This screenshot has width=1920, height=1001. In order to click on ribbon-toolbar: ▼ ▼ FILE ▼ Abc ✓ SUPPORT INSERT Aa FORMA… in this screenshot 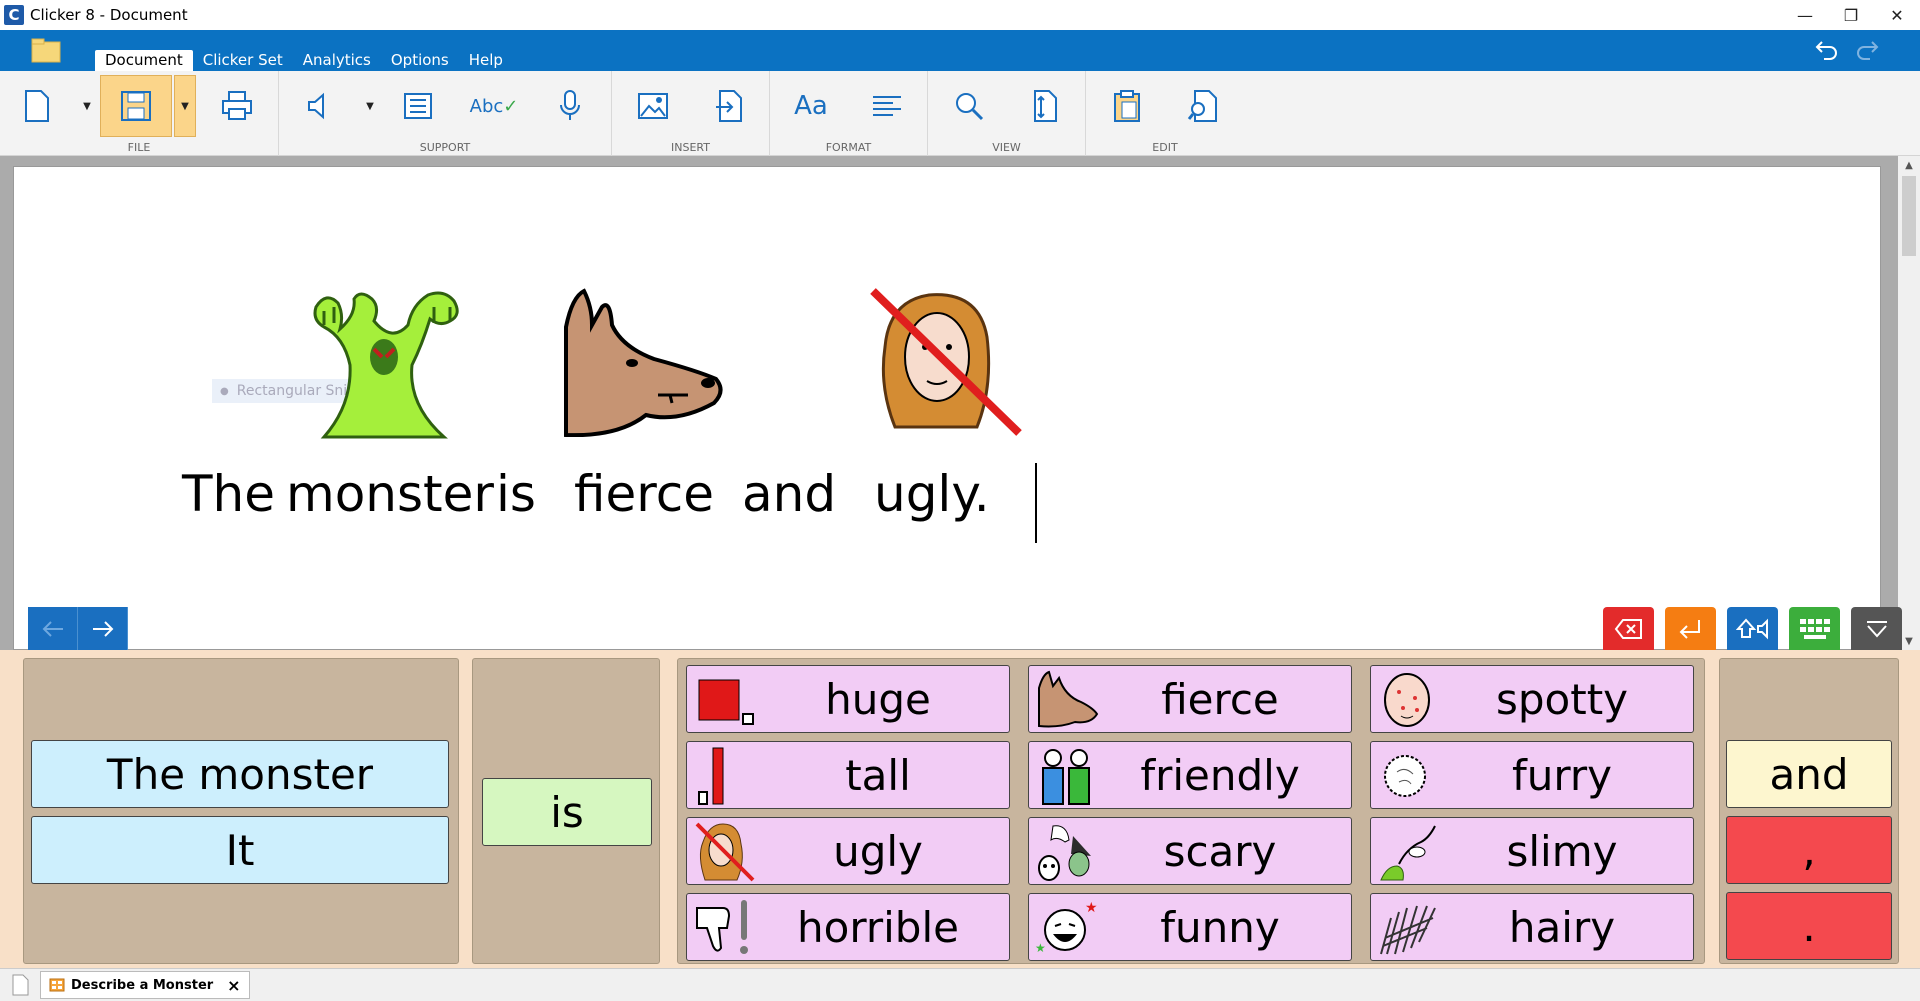, I will do `click(960, 113)`.